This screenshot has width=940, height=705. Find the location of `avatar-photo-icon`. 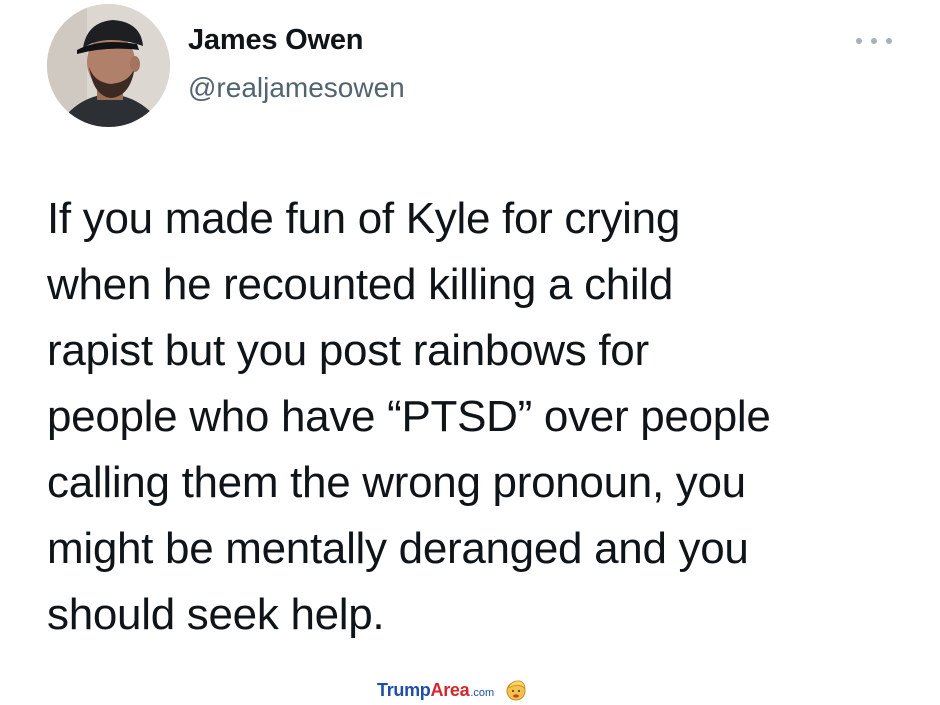

avatar-photo-icon is located at coordinates (108, 65).